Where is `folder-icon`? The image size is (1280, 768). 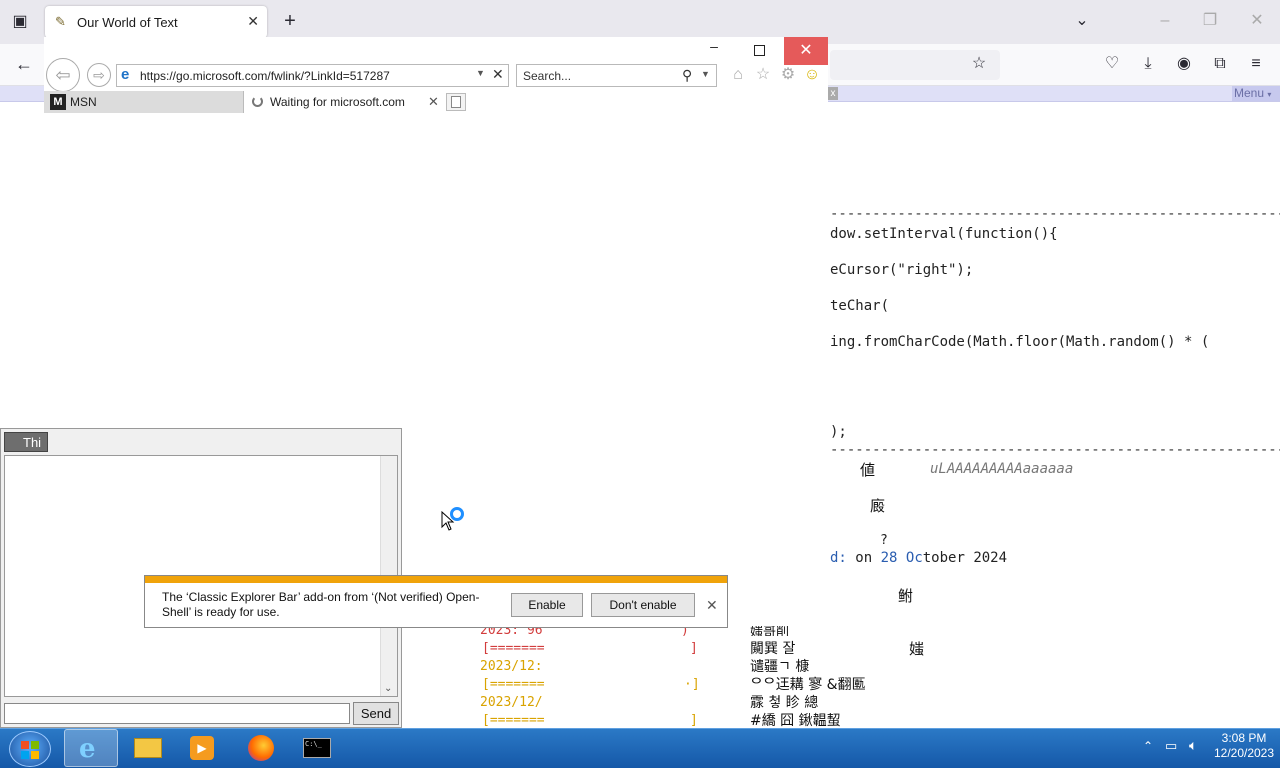
folder-icon is located at coordinates (148, 748).